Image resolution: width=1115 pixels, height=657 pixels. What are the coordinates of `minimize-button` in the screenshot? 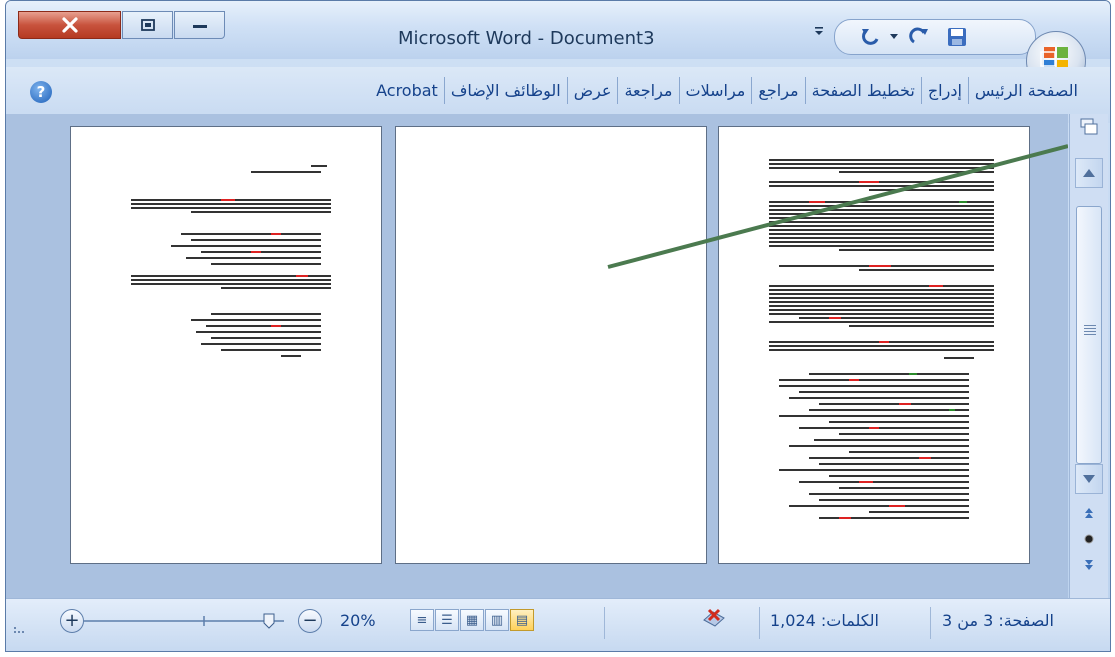 It's located at (199, 25).